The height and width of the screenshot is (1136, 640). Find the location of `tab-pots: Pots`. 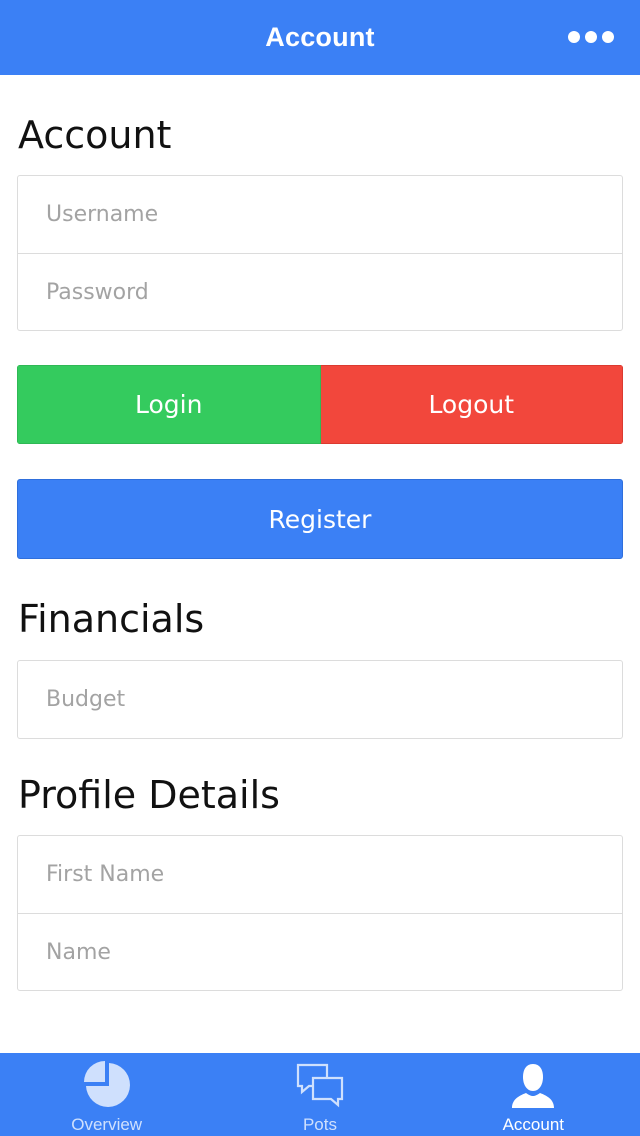

tab-pots: Pots is located at coordinates (319, 1094).